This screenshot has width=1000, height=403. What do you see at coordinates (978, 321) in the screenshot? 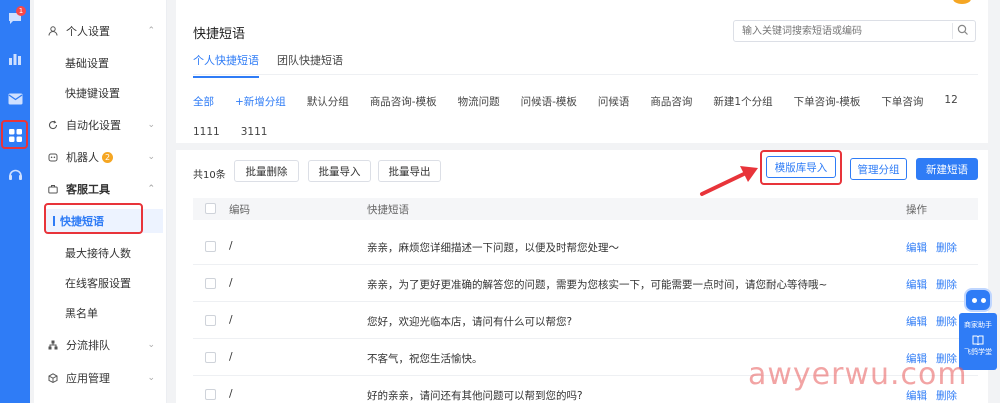
I see `merchant-helper-label: 商家助手` at bounding box center [978, 321].